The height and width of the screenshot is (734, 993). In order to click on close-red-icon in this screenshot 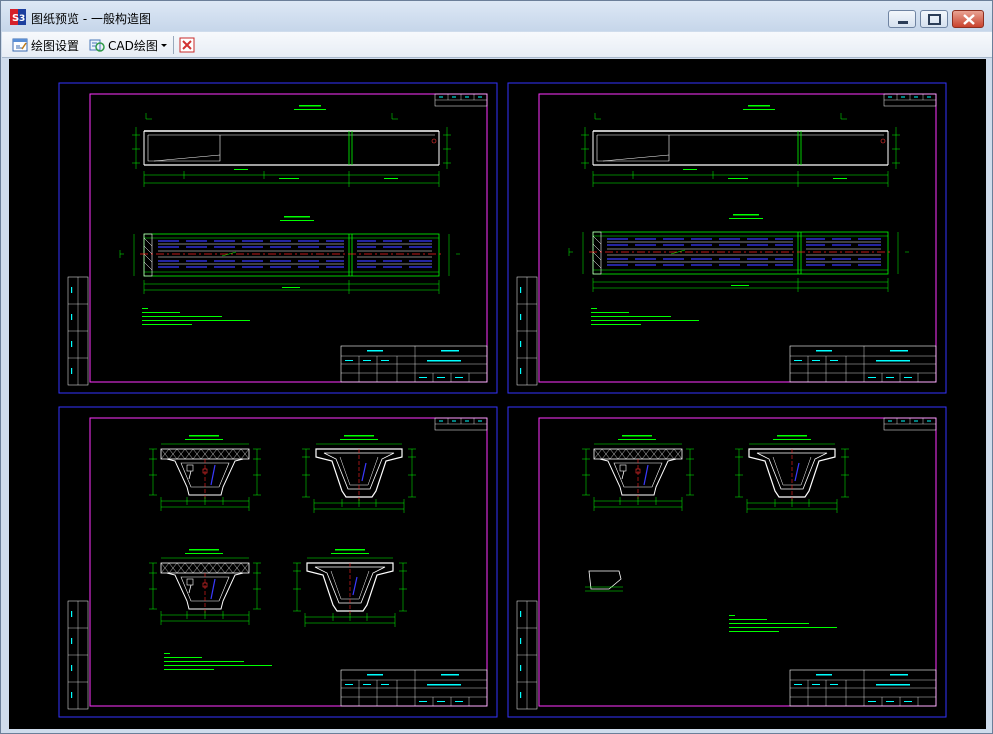, I will do `click(187, 45)`.